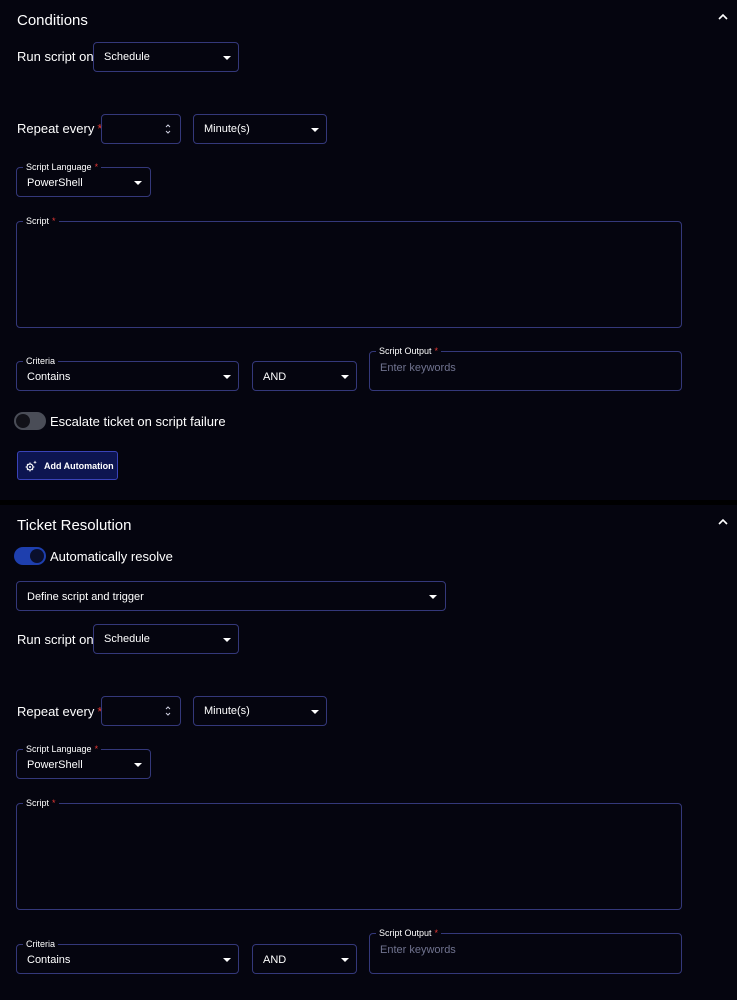 The height and width of the screenshot is (1000, 737). I want to click on gear-sparkle-icon, so click(31, 466).